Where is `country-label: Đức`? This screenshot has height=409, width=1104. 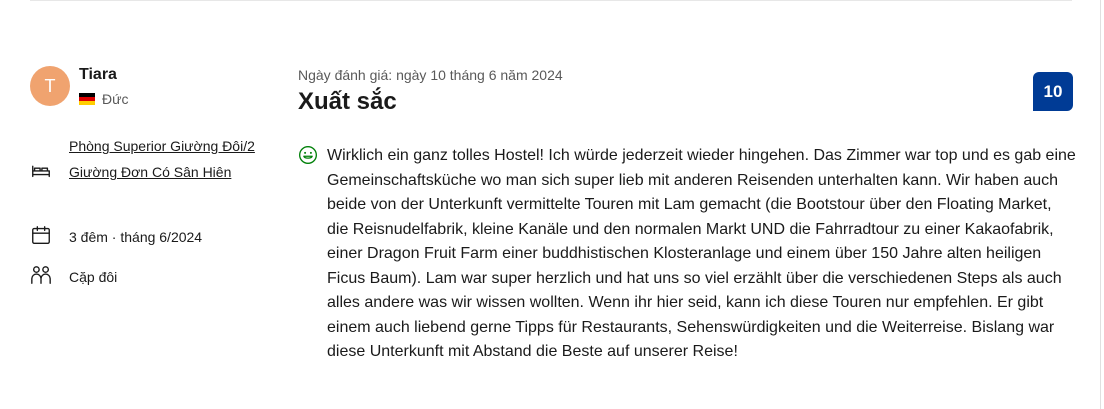
country-label: Đức is located at coordinates (115, 99).